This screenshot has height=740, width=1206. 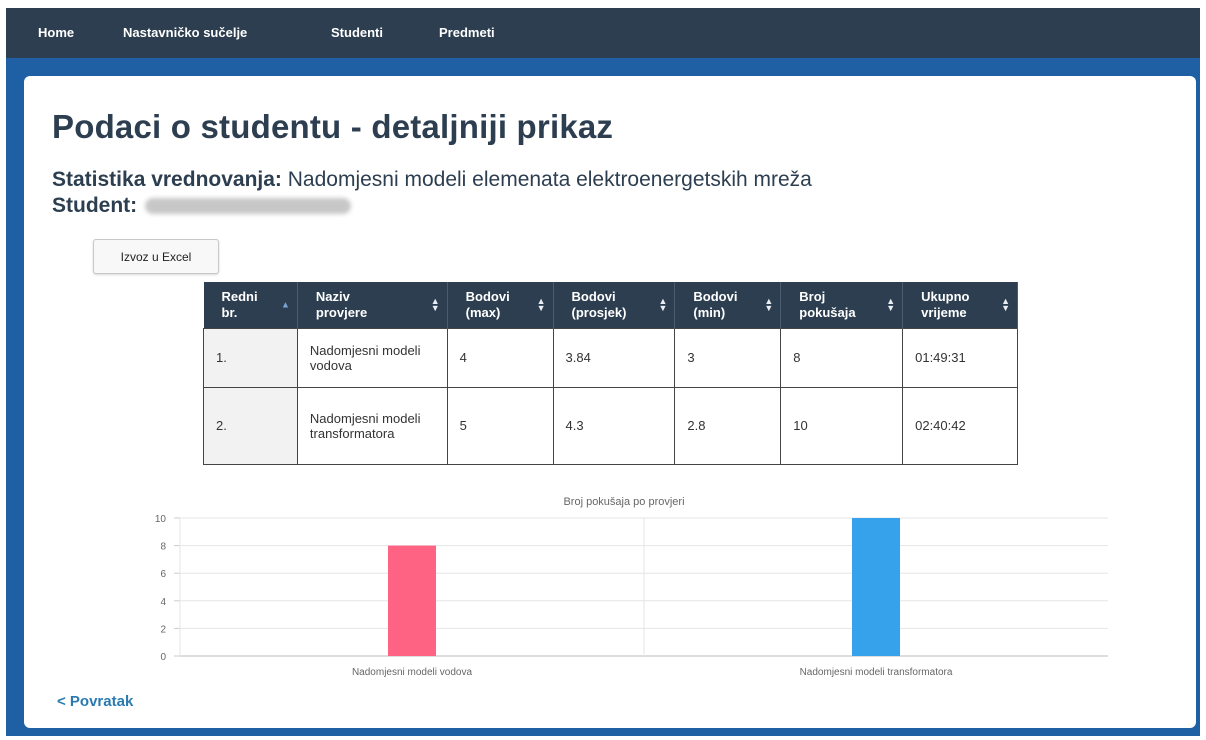 What do you see at coordinates (163, 602) in the screenshot?
I see `y-tick-label: 4` at bounding box center [163, 602].